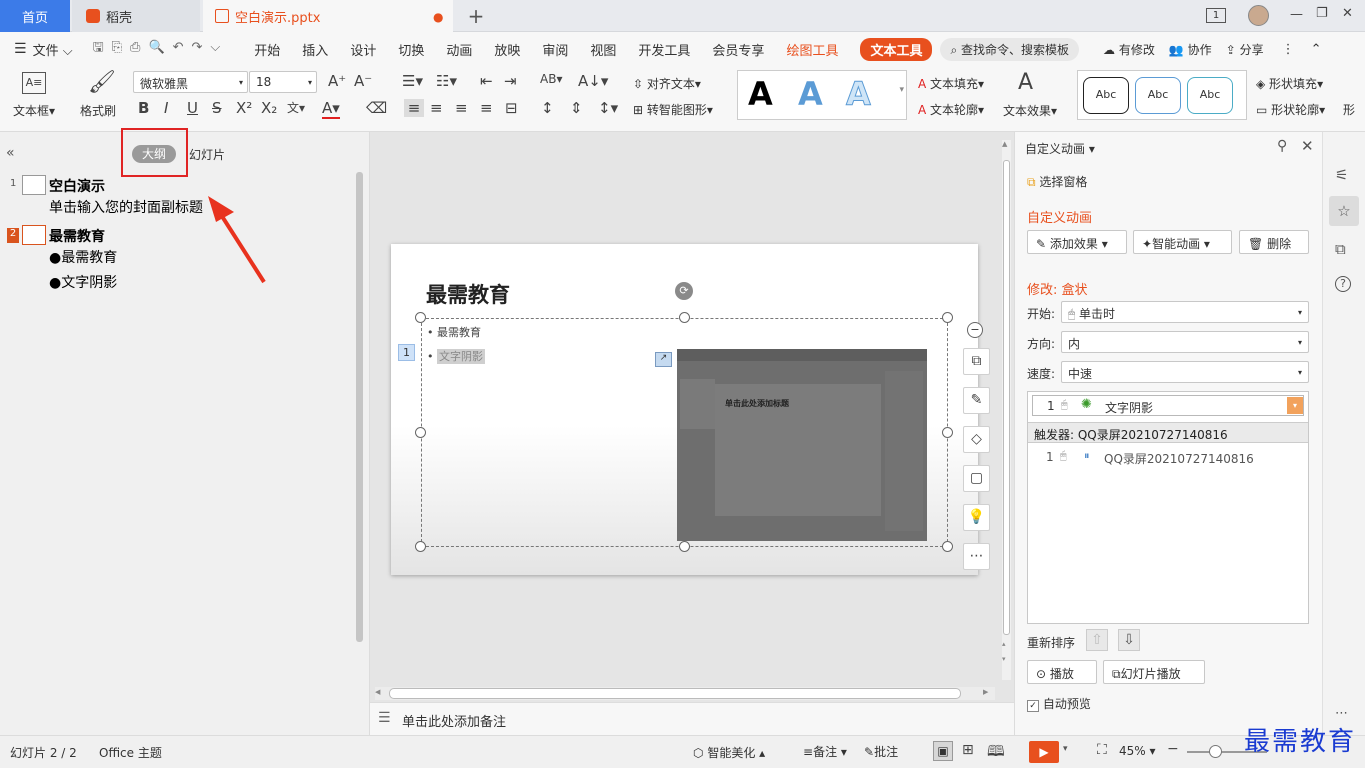 This screenshot has height=768, width=1365. I want to click on vertical-scrollbar: ▲ ▴ ▾, so click(1006, 410).